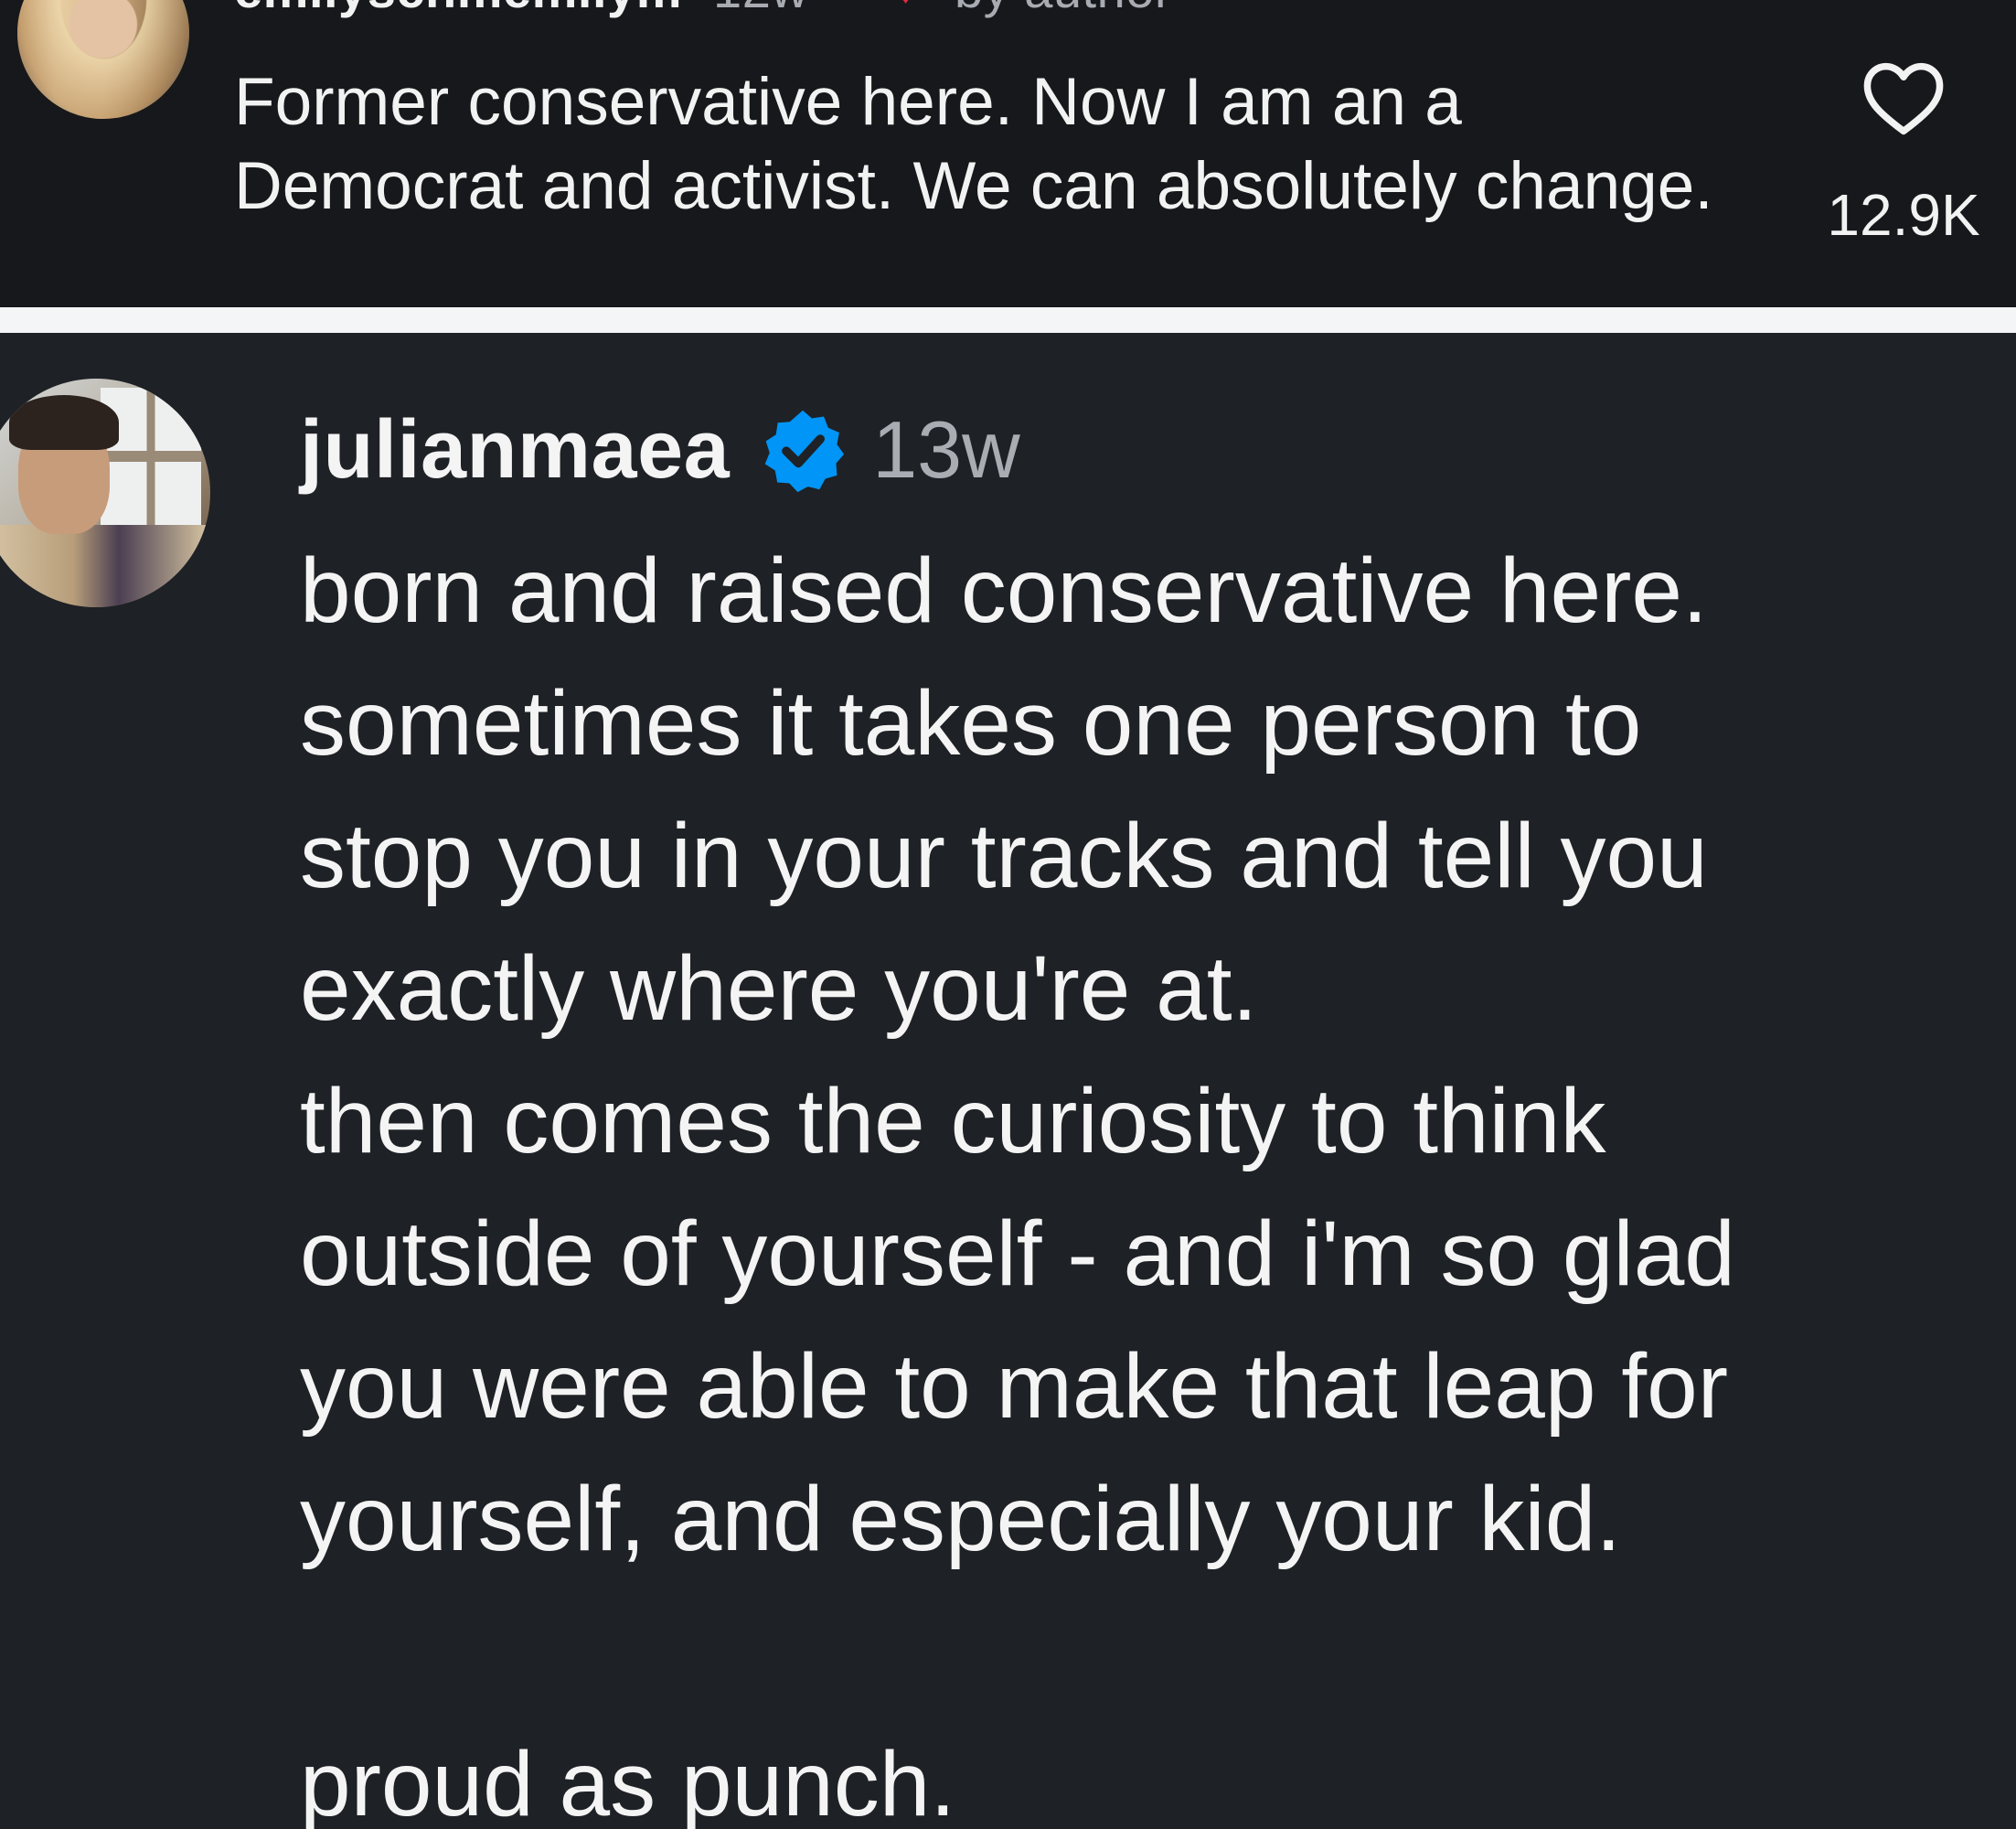 The image size is (2016, 1829). What do you see at coordinates (1903, 215) in the screenshot?
I see `like-count: 12.9K` at bounding box center [1903, 215].